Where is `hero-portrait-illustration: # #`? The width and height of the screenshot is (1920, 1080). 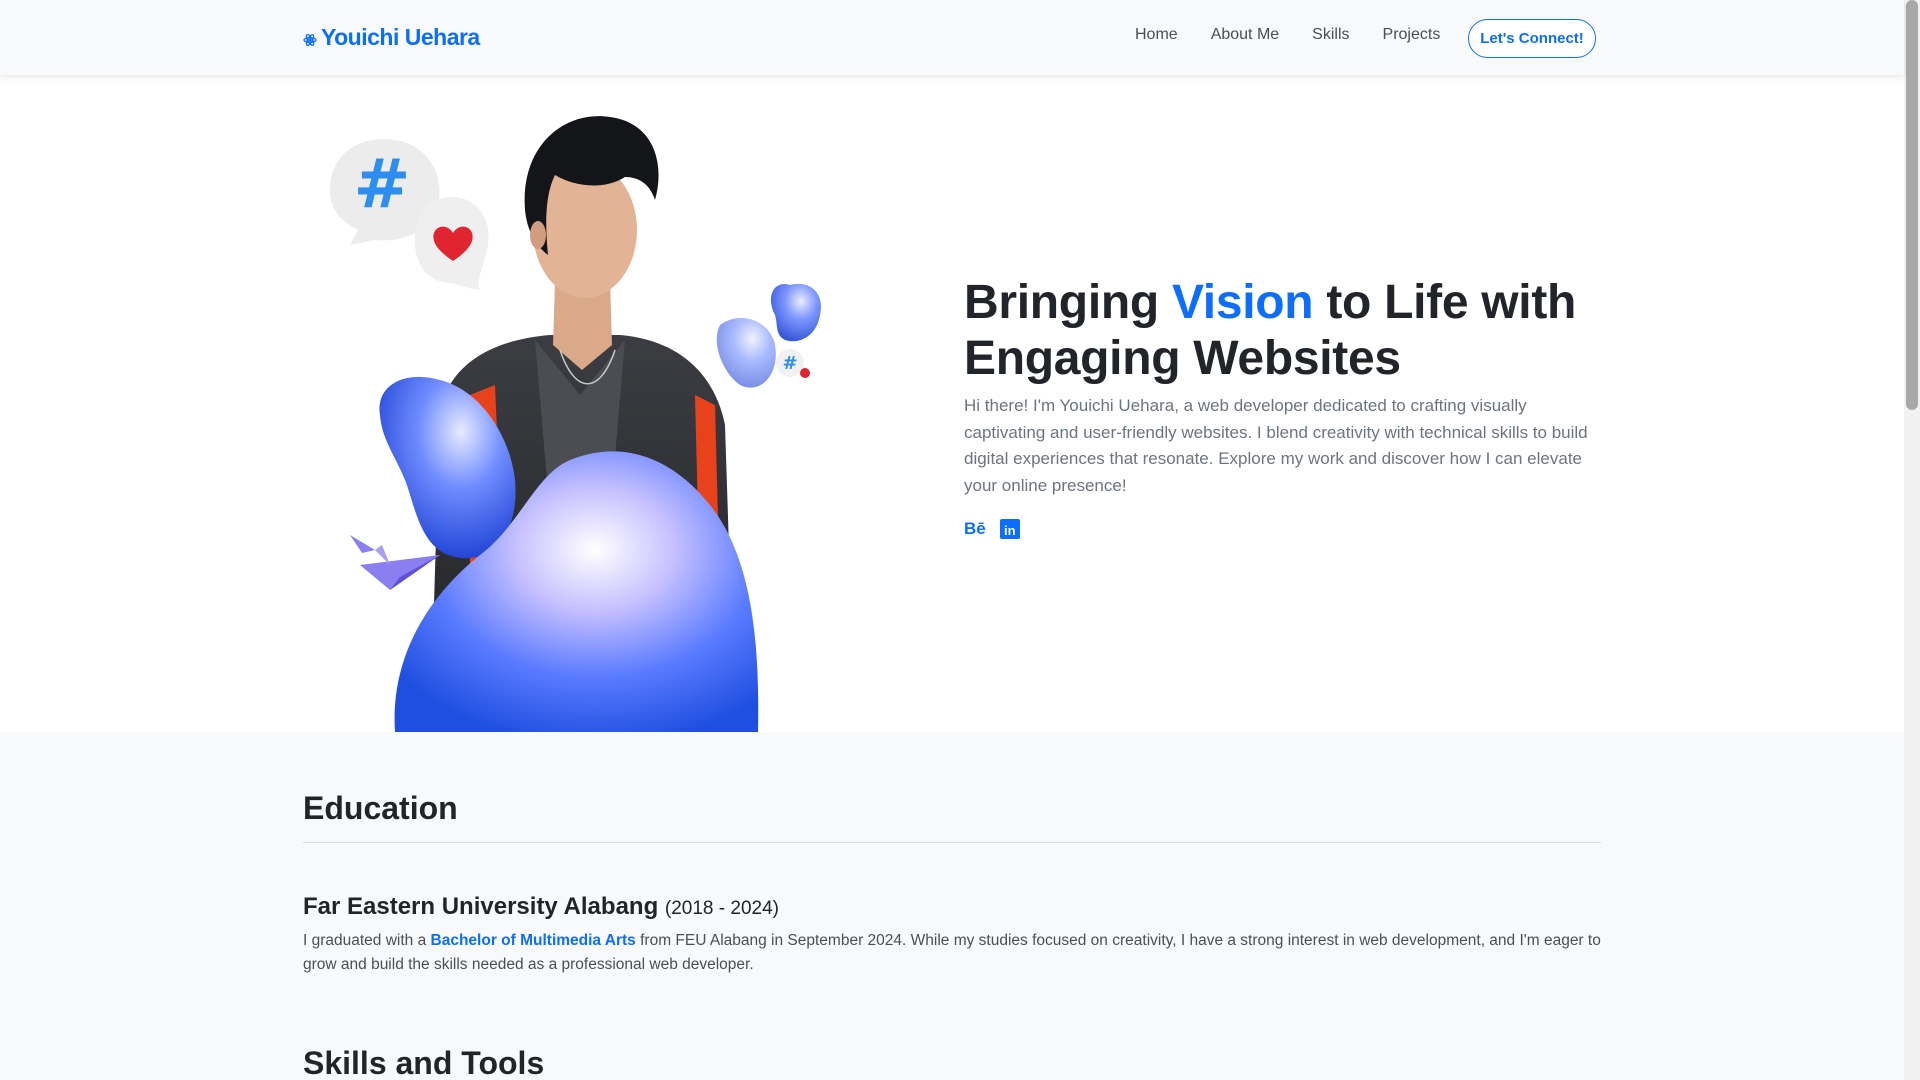 hero-portrait-illustration: # # is located at coordinates (575, 424).